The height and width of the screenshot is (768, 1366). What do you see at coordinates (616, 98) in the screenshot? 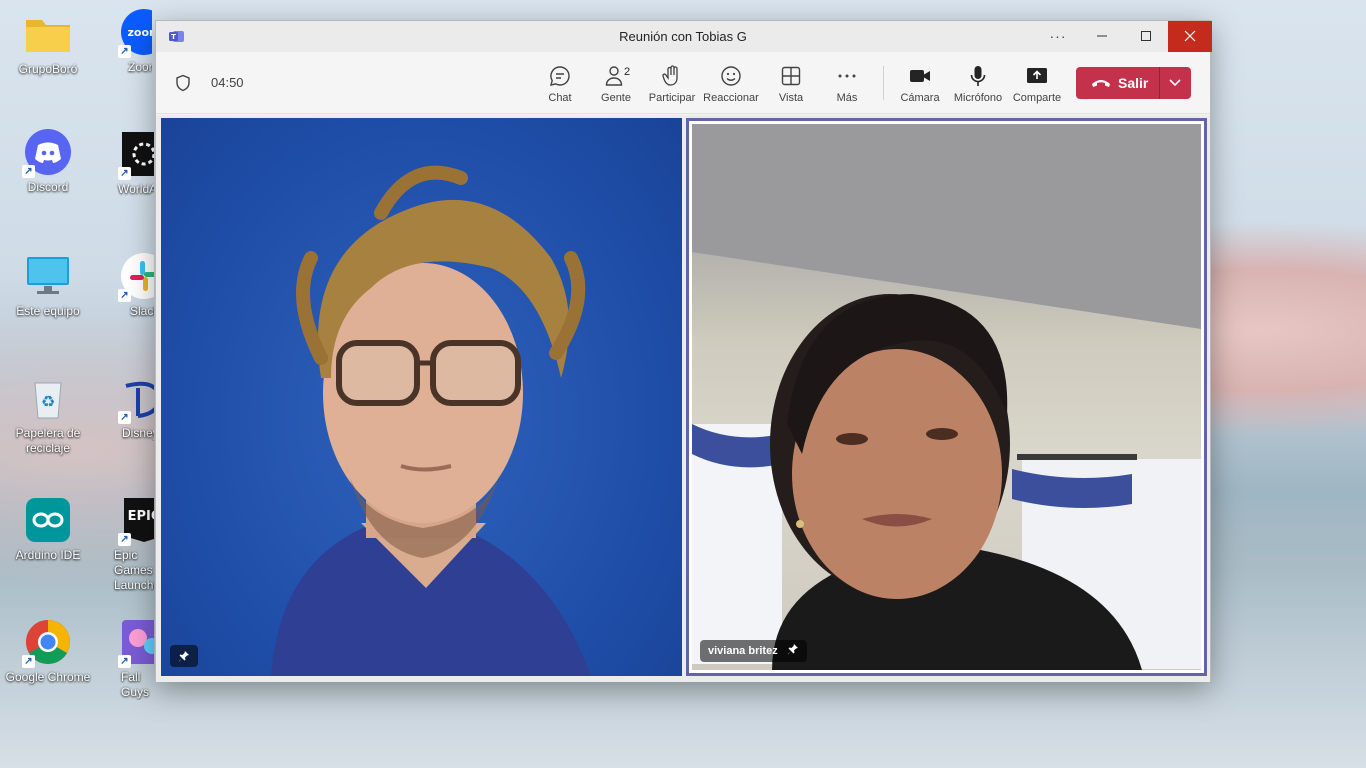
I see `people-label: Gente` at bounding box center [616, 98].